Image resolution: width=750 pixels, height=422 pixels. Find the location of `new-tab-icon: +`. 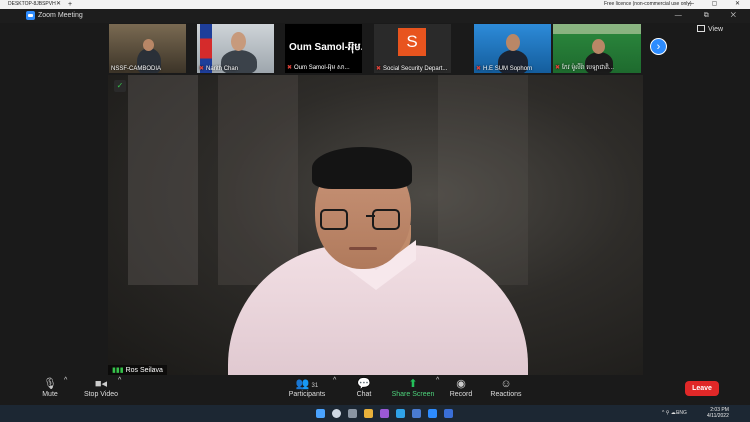

new-tab-icon: + is located at coordinates (70, 4).